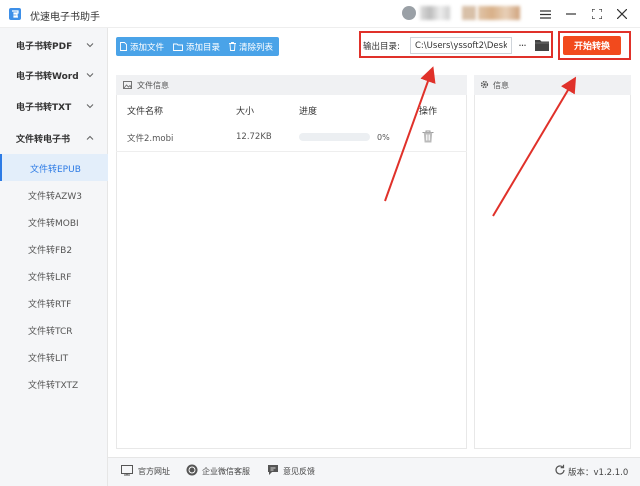  I want to click on sidebar-item-label: 文件转LIT, so click(48, 359).